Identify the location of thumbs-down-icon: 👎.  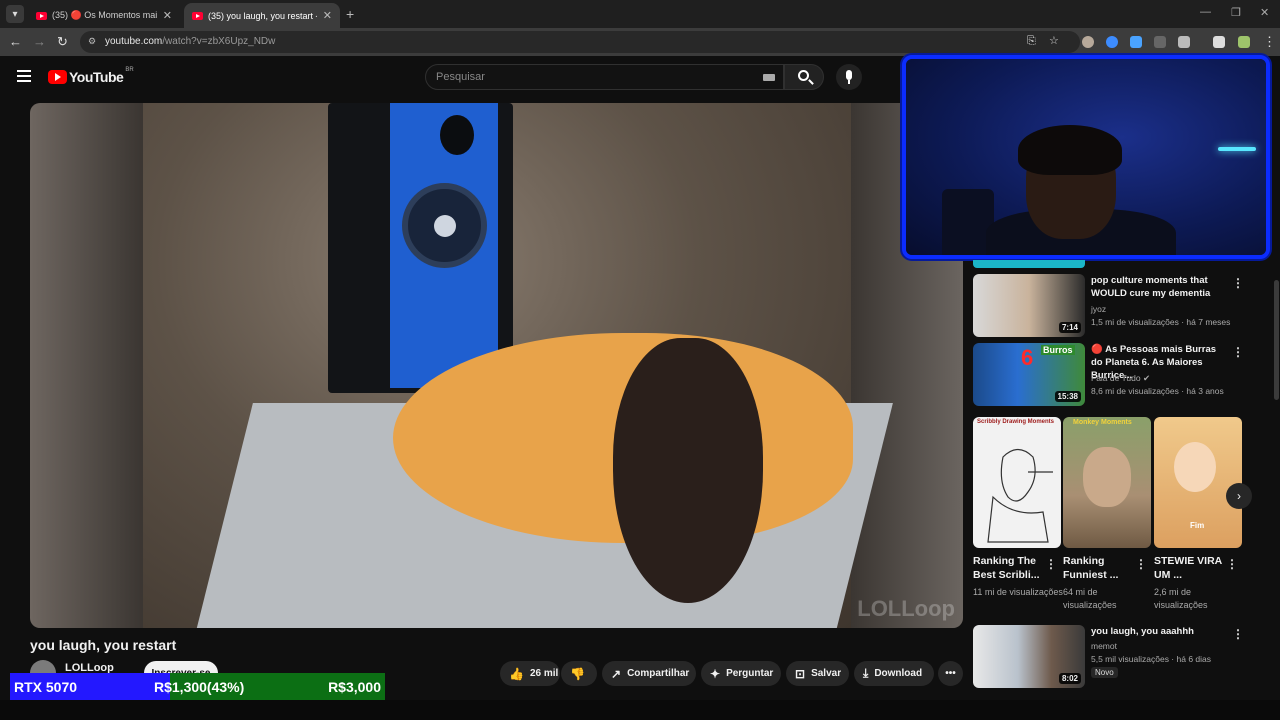
(577, 673).